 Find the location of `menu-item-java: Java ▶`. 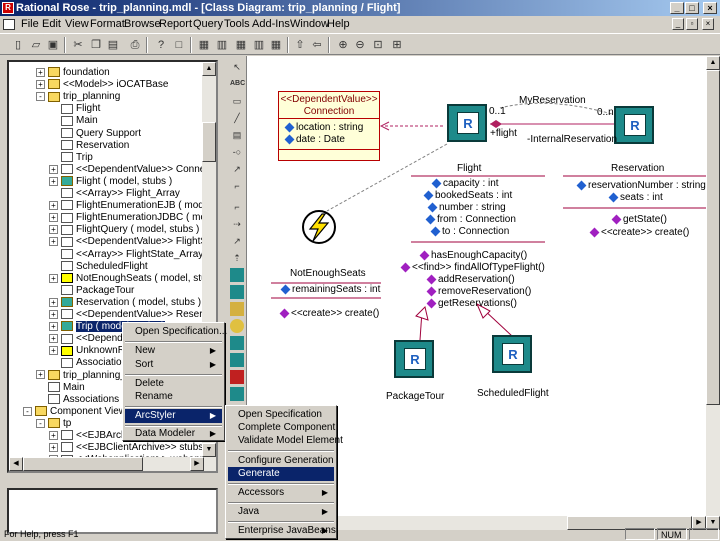

menu-item-java: Java ▶ is located at coordinates (281, 512).